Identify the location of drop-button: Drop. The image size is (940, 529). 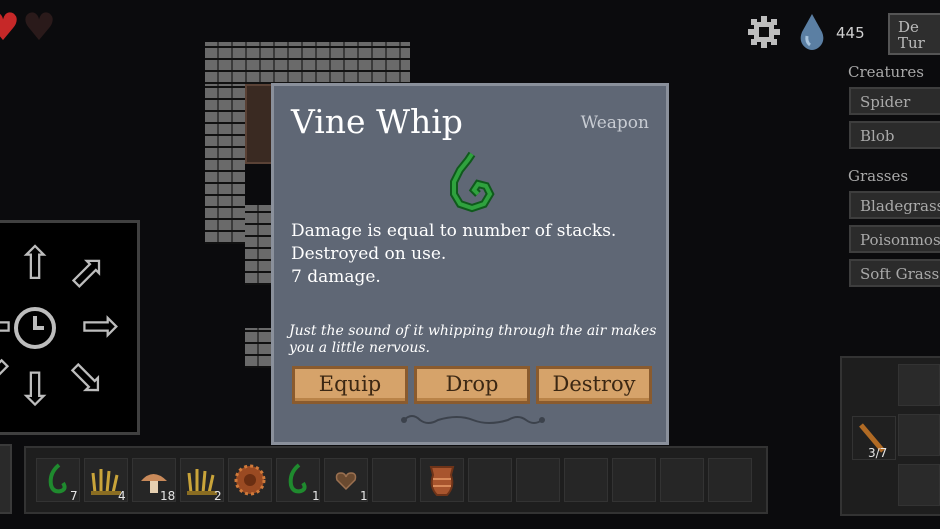
(472, 385).